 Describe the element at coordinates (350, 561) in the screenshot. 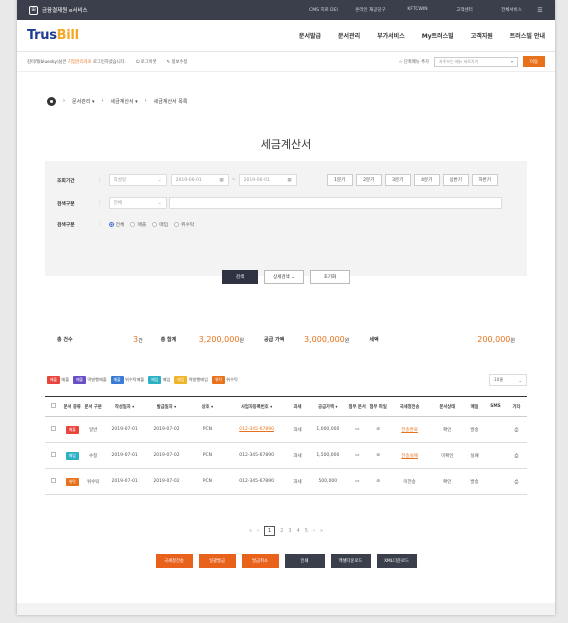

I see `excel-download-button: 엑셀다운로드` at that location.